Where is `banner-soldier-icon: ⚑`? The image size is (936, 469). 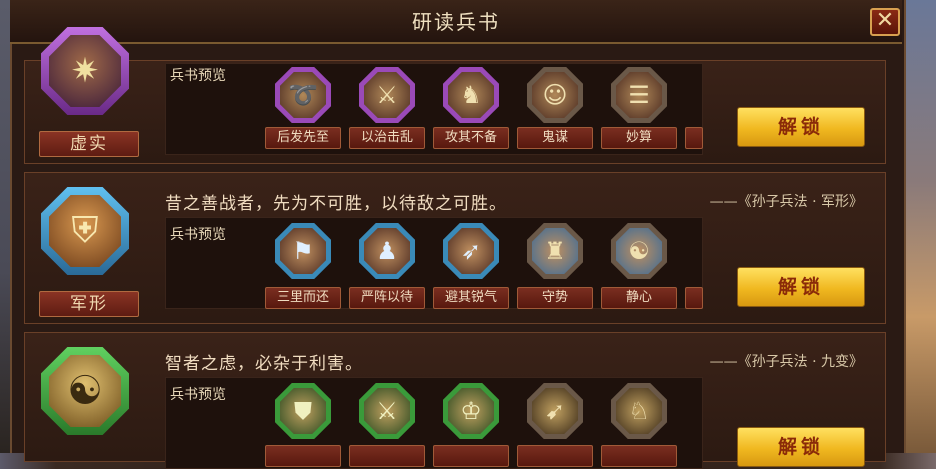 banner-soldier-icon: ⚑ is located at coordinates (303, 251).